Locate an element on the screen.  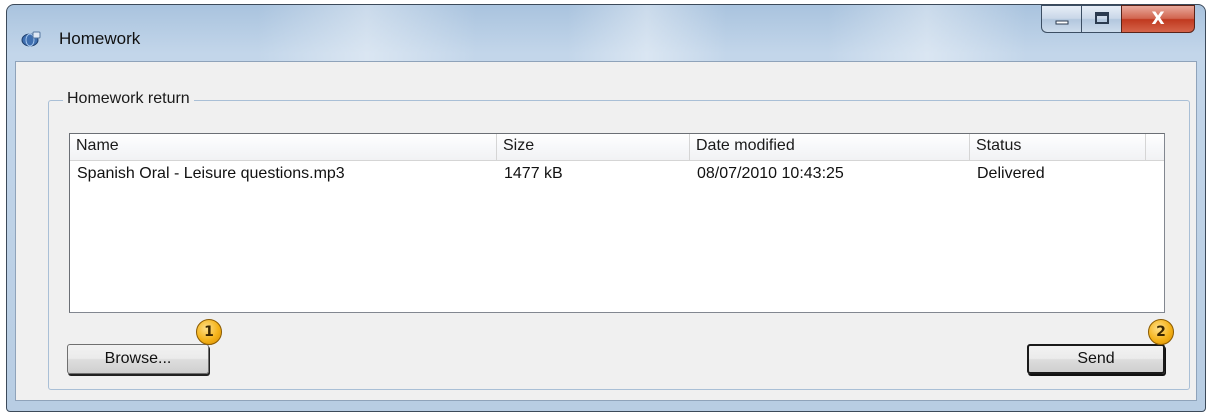
maximize-button is located at coordinates (1101, 19).